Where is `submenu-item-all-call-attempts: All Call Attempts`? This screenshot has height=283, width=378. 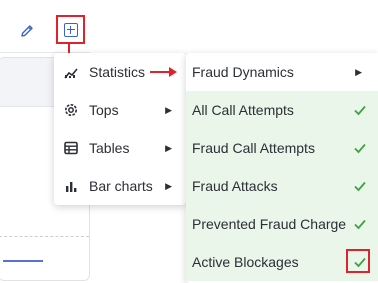
submenu-item-all-call-attempts: All Call Attempts is located at coordinates (282, 110).